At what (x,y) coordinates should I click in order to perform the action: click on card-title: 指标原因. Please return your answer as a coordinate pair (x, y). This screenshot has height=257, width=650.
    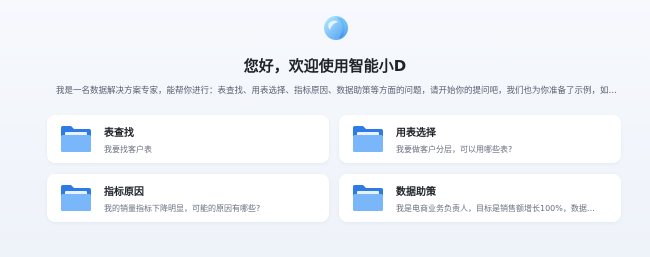
    Looking at the image, I should click on (124, 192).